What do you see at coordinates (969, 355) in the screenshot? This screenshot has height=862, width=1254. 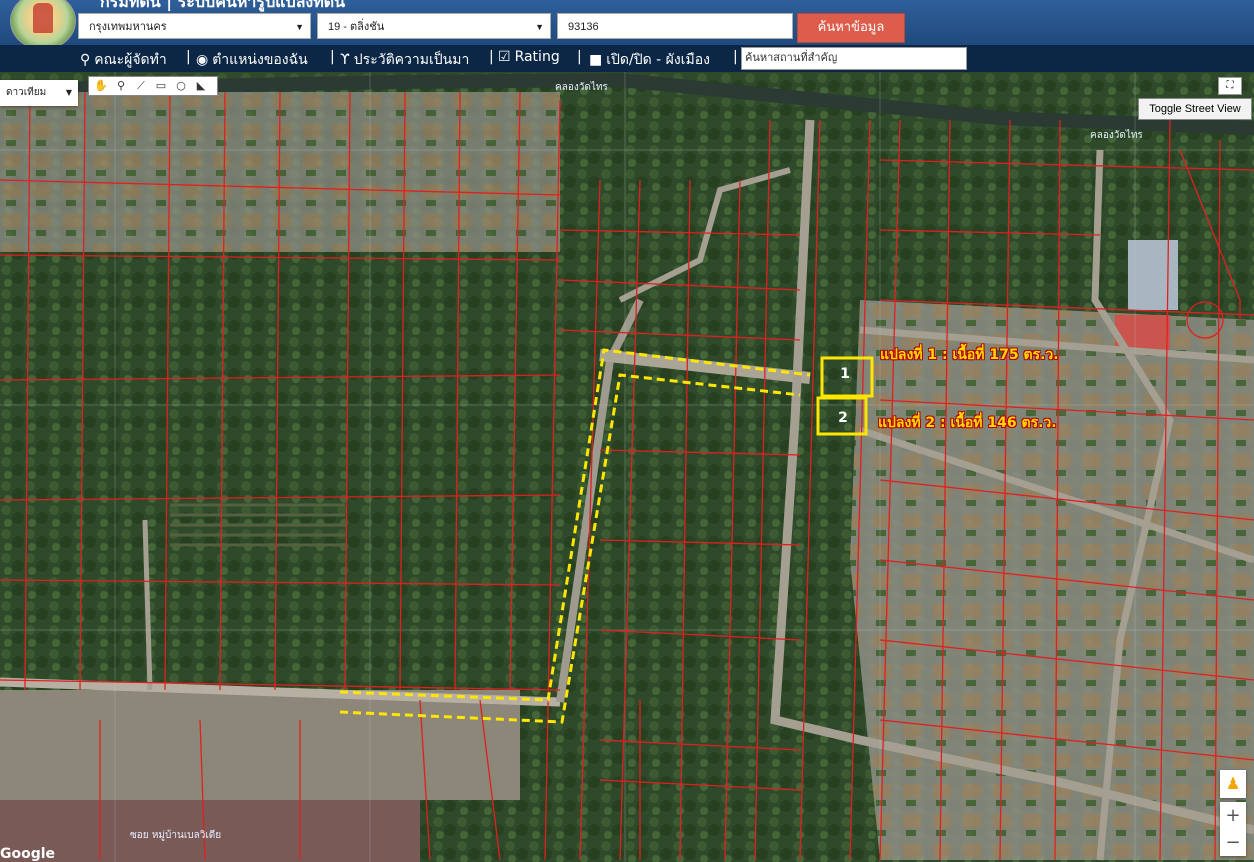 I see `plot-1-label: แปลงที่ 1 : เนื้อที่ 175 ตร.ว.` at bounding box center [969, 355].